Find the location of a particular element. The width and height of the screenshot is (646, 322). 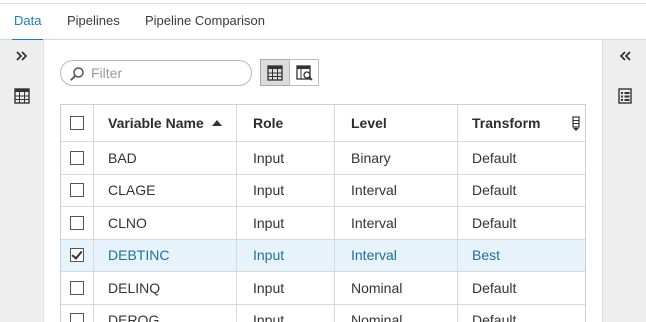

column-header-label: Transform is located at coordinates (506, 123).